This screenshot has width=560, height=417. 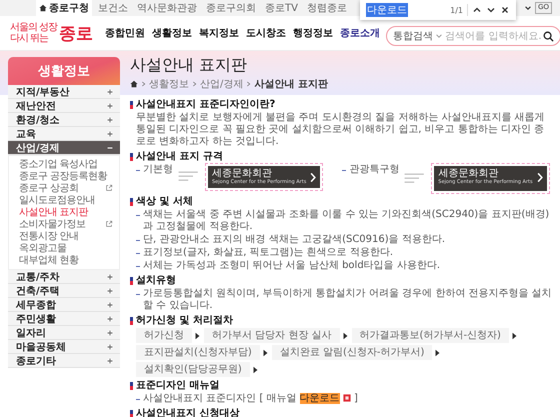 What do you see at coordinates (156, 281) in the screenshot?
I see `section-heading: 설치유형` at bounding box center [156, 281].